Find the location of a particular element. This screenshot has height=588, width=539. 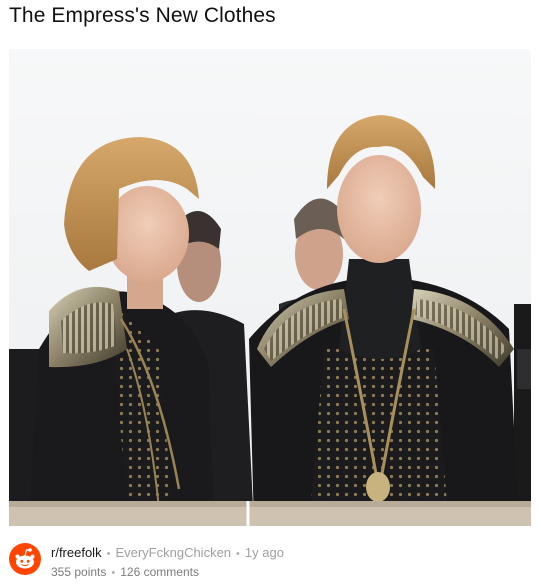

author-link: EveryFckngChicken is located at coordinates (173, 552).